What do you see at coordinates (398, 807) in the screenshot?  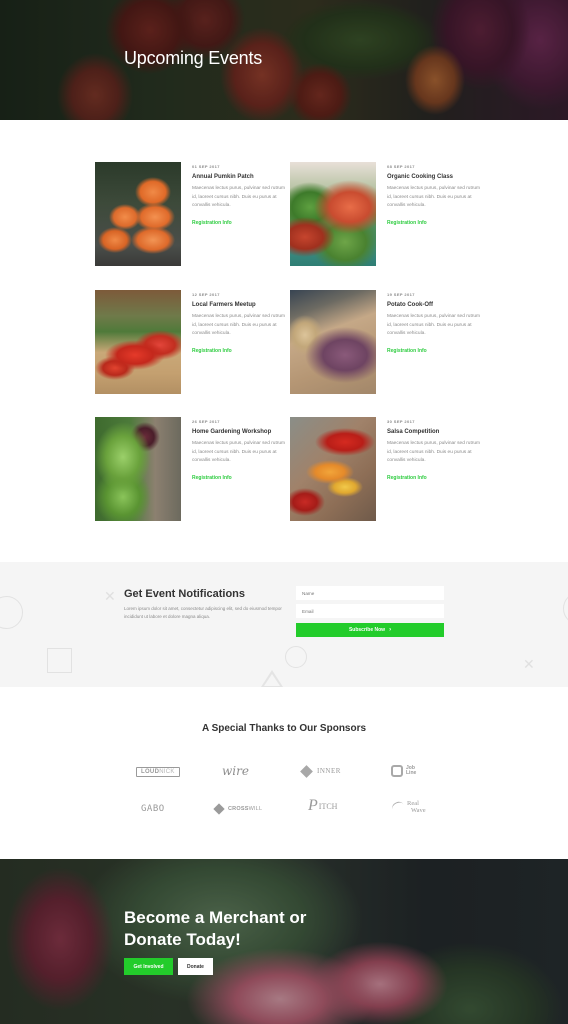 I see `wave-logo-icon` at bounding box center [398, 807].